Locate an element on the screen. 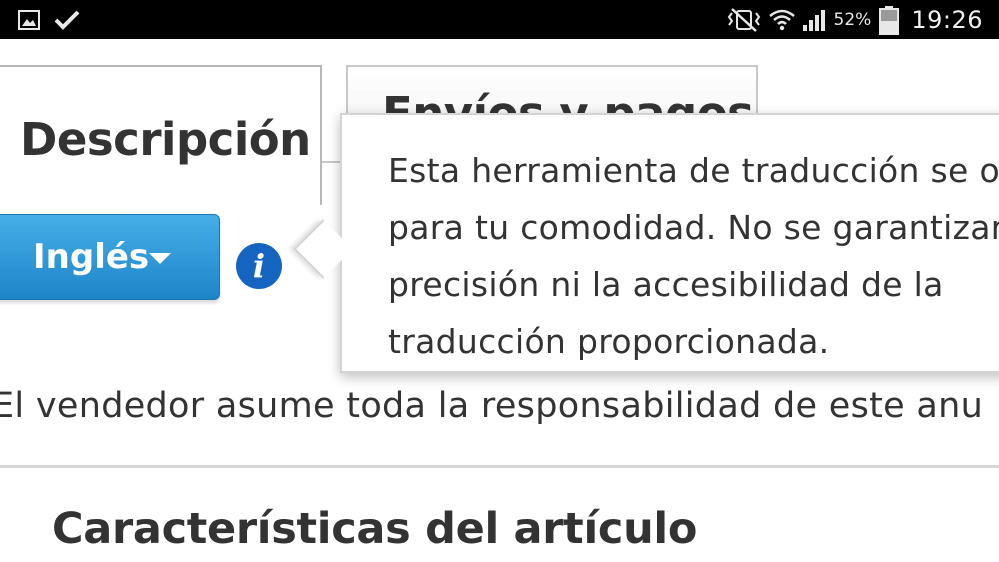 The width and height of the screenshot is (999, 562). wifi-icon is located at coordinates (782, 20).